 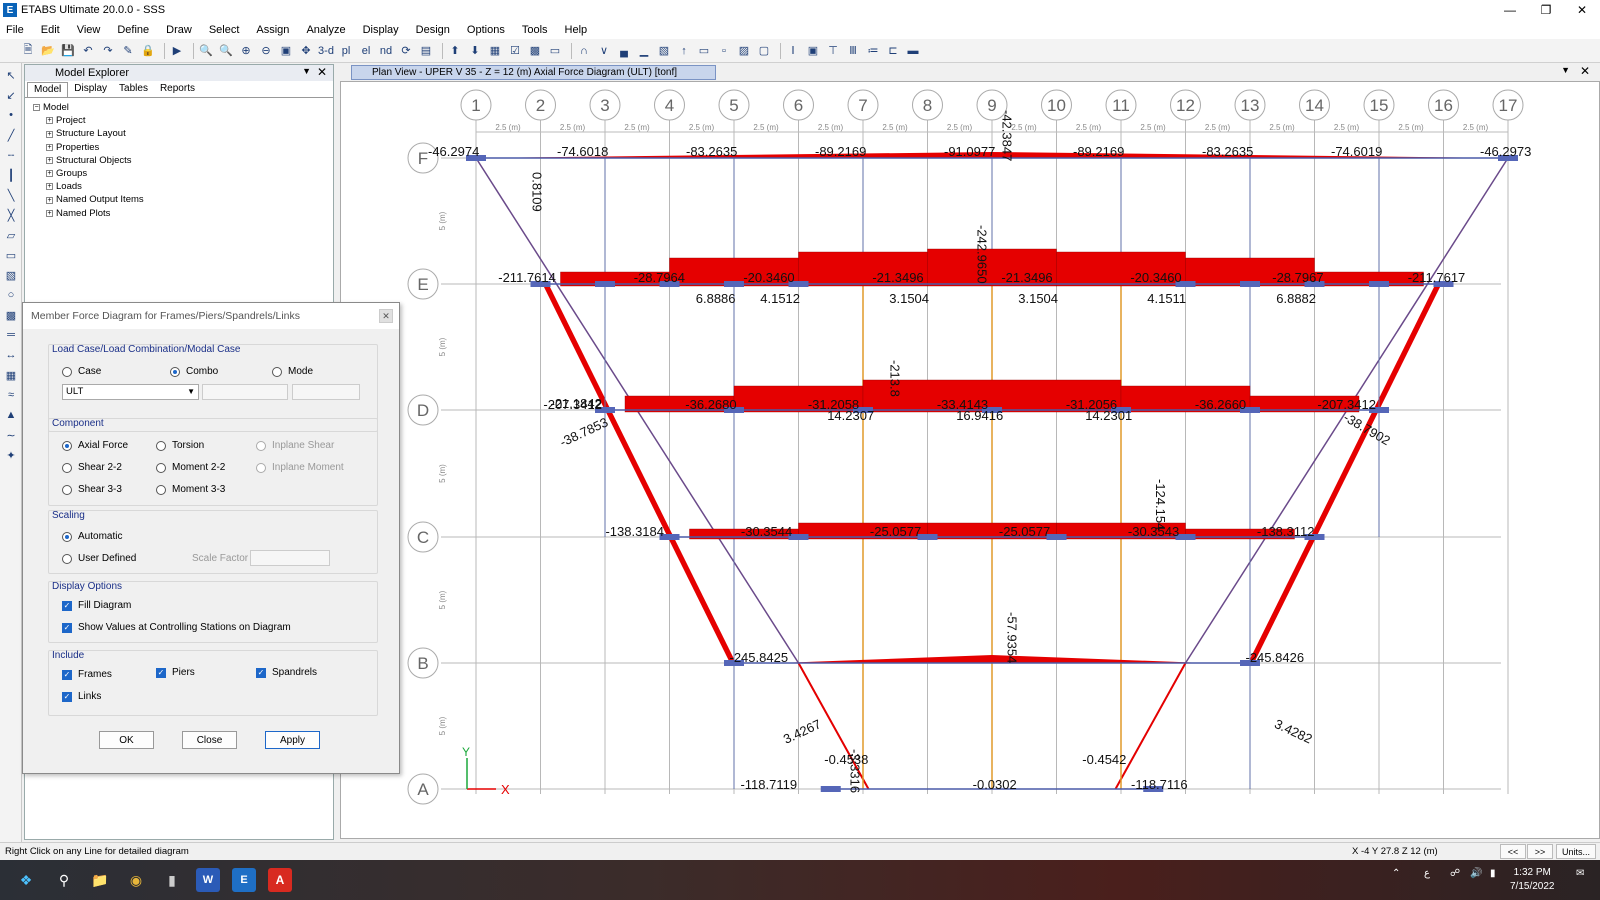 What do you see at coordinates (11, 155) in the screenshot?
I see `quick-draw-beam-icon: ╌` at bounding box center [11, 155].